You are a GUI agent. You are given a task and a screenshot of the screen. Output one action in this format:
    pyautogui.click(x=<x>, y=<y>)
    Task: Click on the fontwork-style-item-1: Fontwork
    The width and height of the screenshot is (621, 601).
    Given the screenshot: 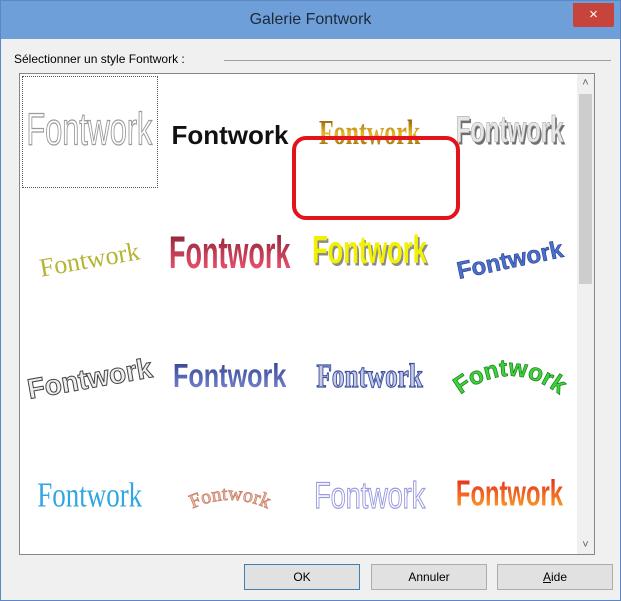 What is the action you would take?
    pyautogui.click(x=90, y=134)
    